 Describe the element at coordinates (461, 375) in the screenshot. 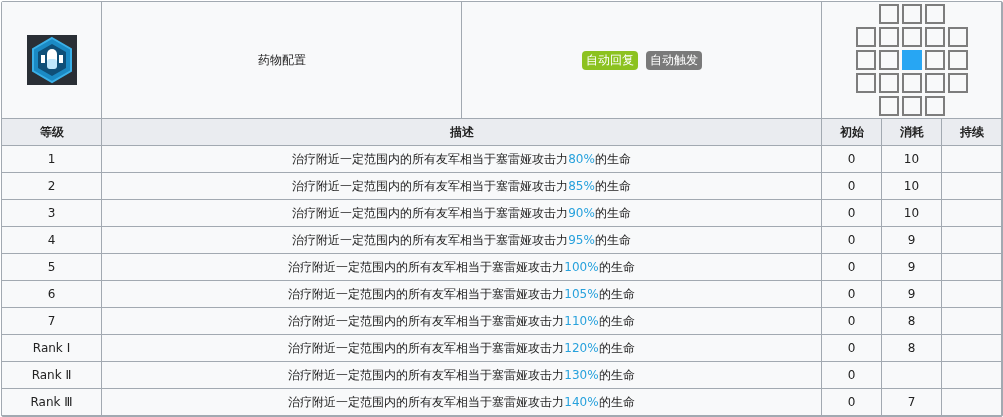

I see `description-text: 治疗附近一定范围内的所有友军相当于塞雷娅攻击力130%的生命` at that location.